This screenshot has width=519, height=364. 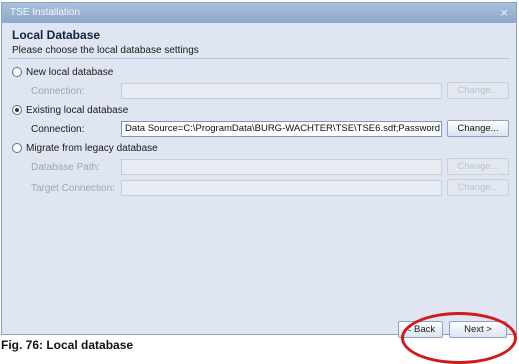 What do you see at coordinates (17, 110) in the screenshot?
I see `radio-button-selected` at bounding box center [17, 110].